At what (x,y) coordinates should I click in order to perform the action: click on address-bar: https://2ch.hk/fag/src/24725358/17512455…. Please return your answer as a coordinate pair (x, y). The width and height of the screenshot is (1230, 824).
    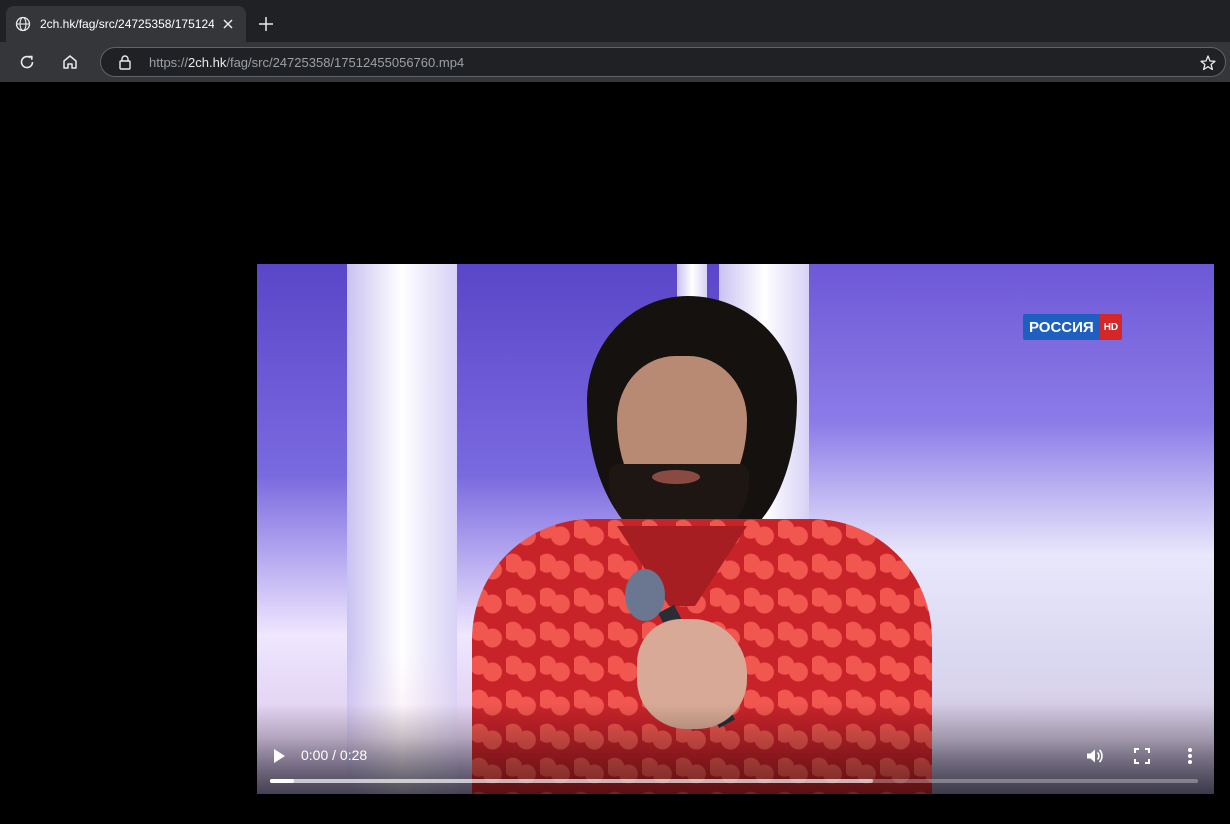
    Looking at the image, I should click on (663, 62).